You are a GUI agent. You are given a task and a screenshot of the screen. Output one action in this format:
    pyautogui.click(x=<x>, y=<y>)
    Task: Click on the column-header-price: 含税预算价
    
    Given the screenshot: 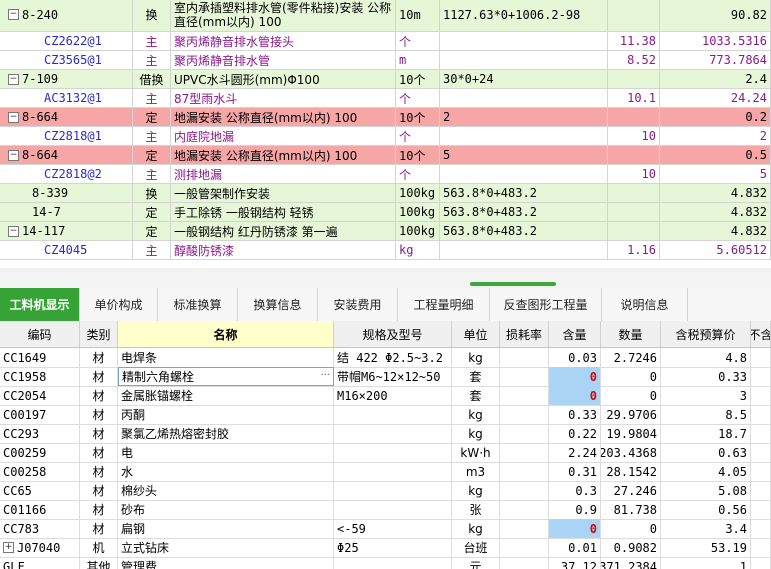 What is the action you would take?
    pyautogui.click(x=706, y=334)
    